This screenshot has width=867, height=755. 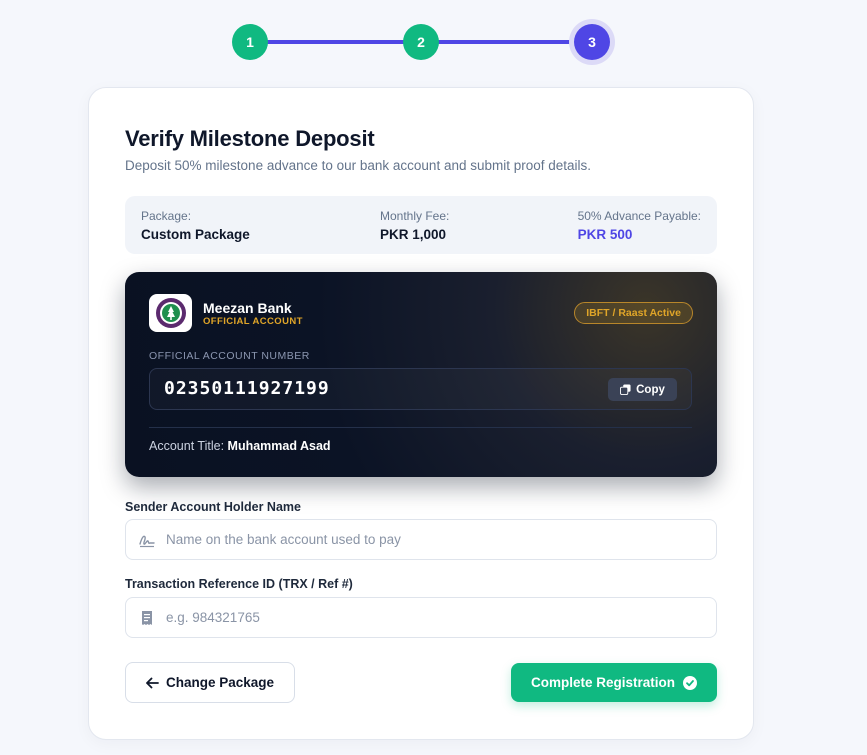 I want to click on complete-registration-button: Complete Registration, so click(x=614, y=682).